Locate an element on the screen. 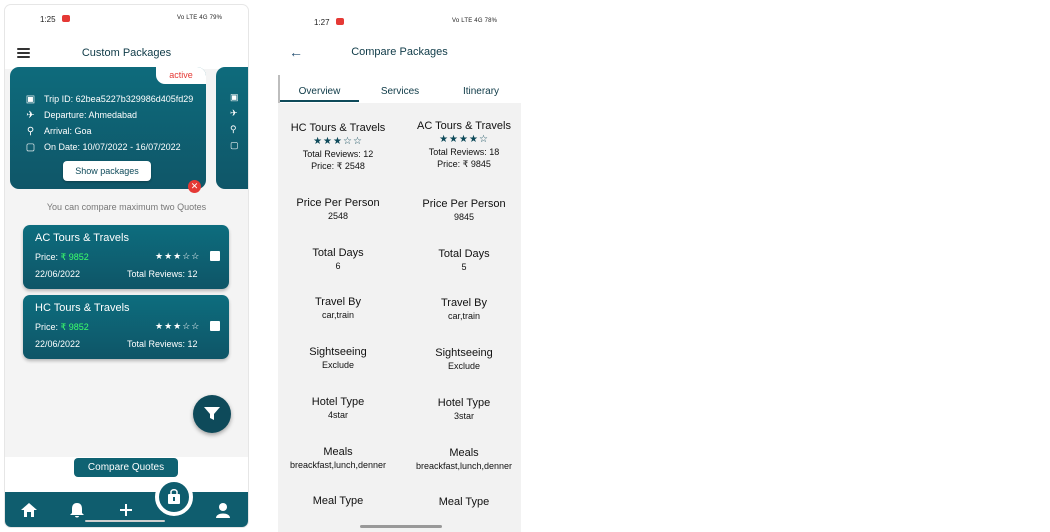  status-badge: active is located at coordinates (181, 75).